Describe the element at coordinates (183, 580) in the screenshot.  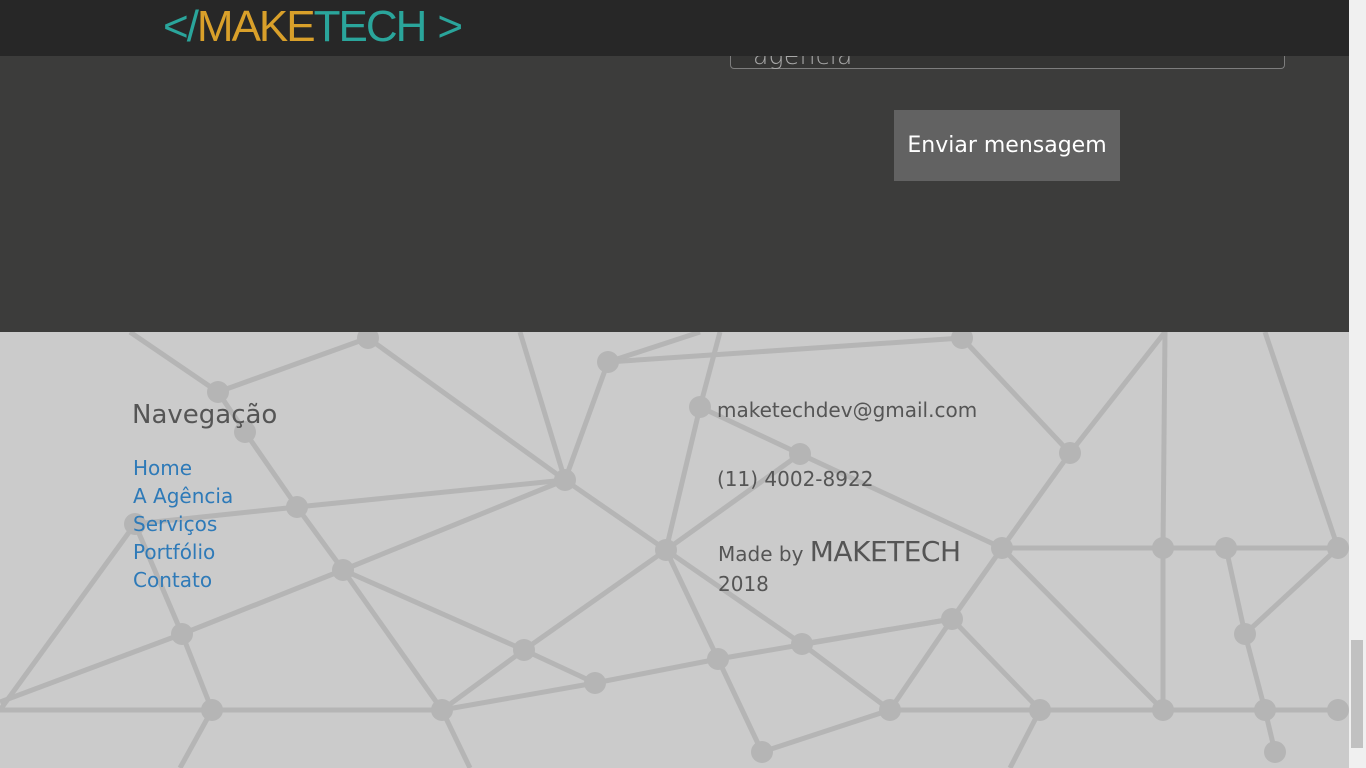
I see `footer-link-contato: Contato` at that location.